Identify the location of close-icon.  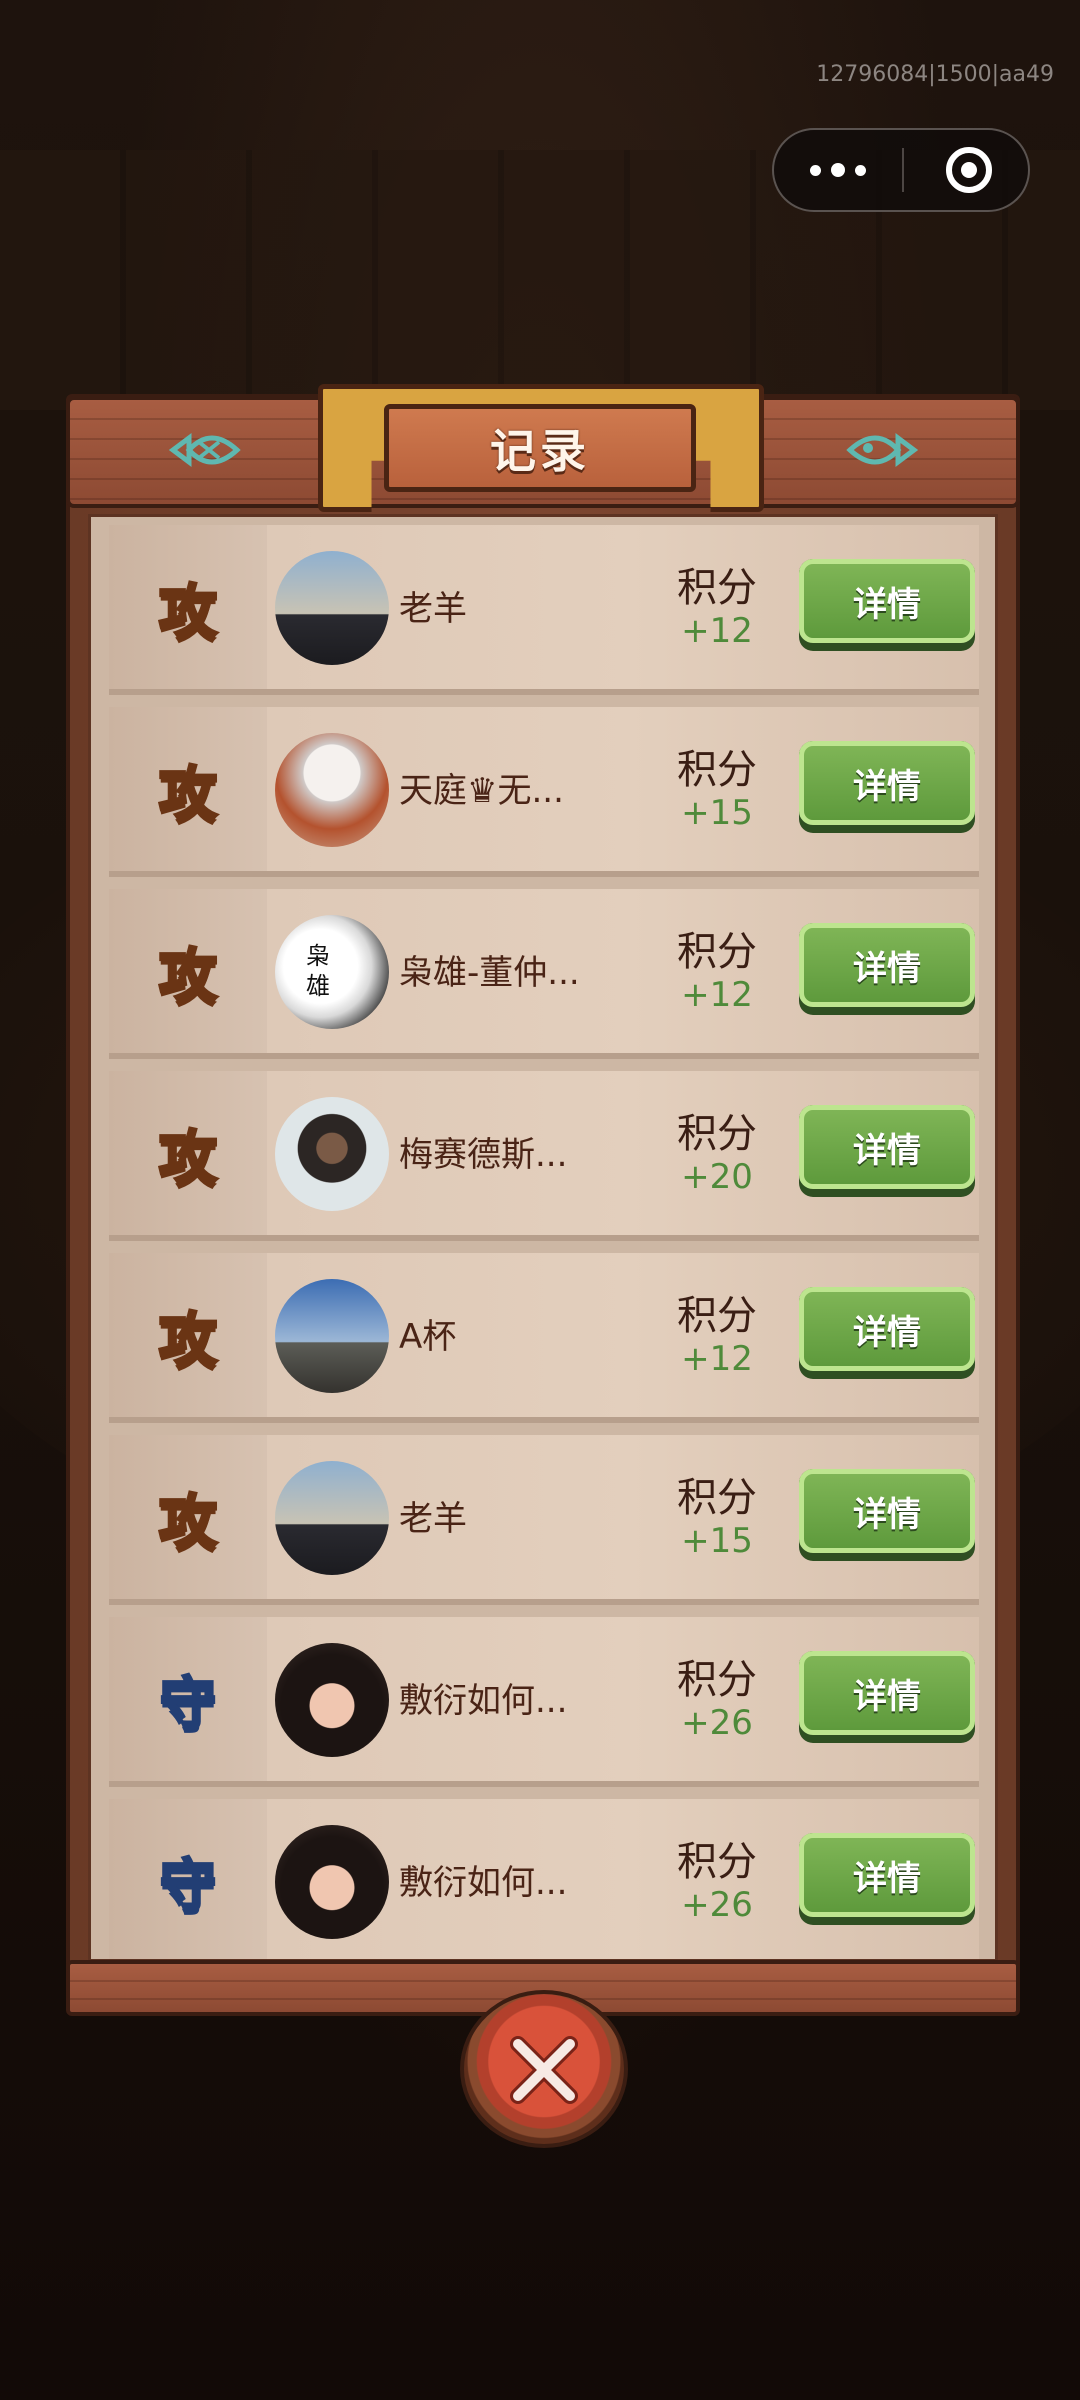
(544, 2070).